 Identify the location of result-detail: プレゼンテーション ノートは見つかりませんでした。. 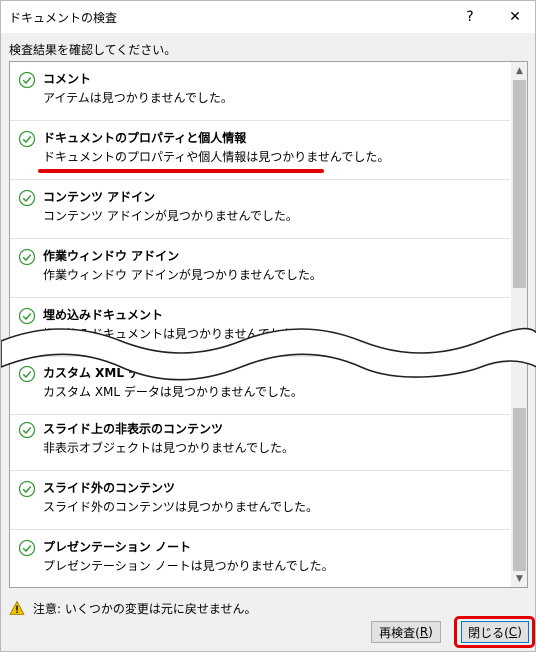
(188, 566).